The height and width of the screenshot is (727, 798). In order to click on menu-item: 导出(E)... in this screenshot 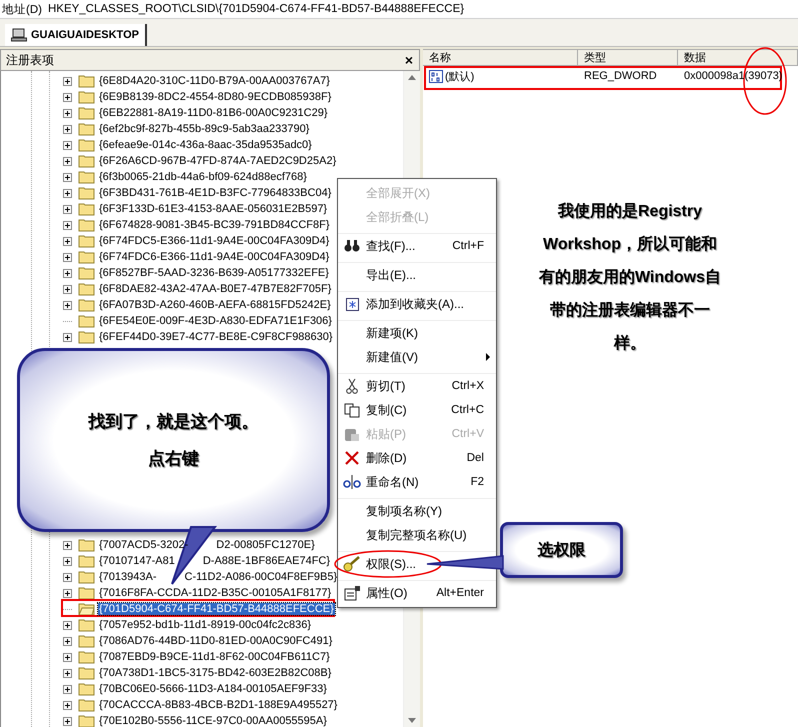, I will do `click(417, 274)`.